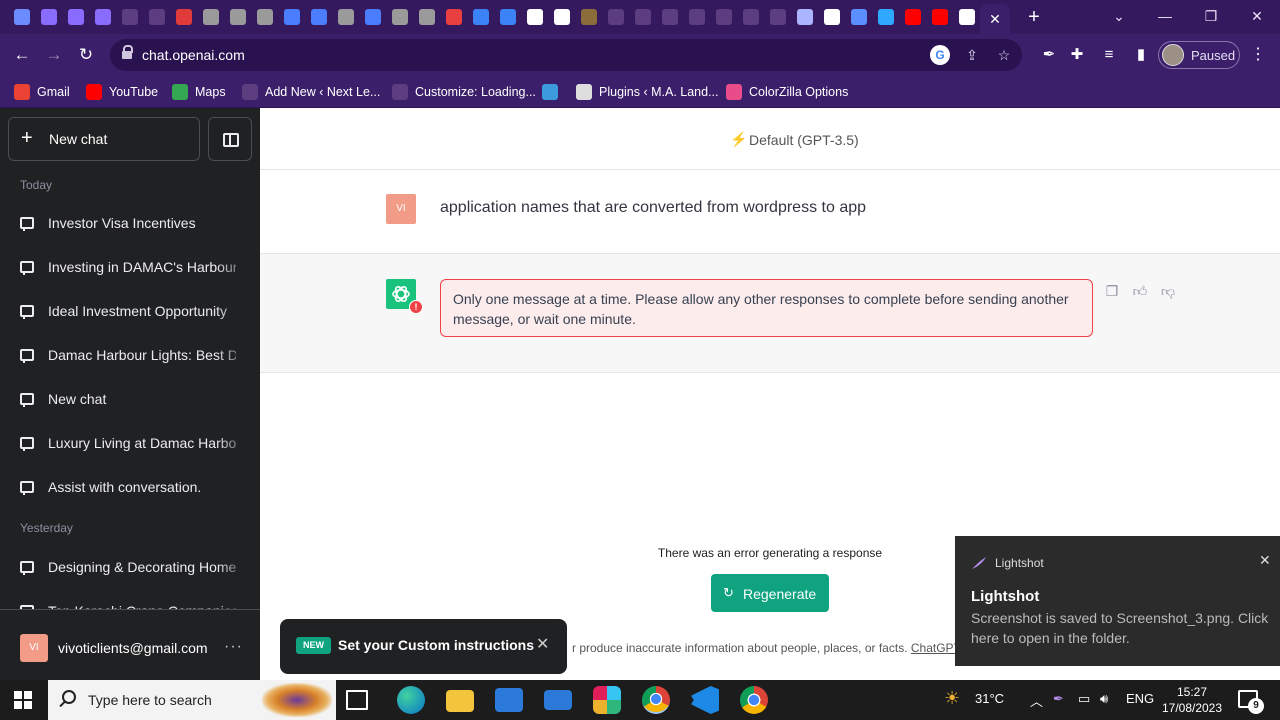 This screenshot has height=720, width=1280. What do you see at coordinates (558, 700) in the screenshot?
I see `mail-icon` at bounding box center [558, 700].